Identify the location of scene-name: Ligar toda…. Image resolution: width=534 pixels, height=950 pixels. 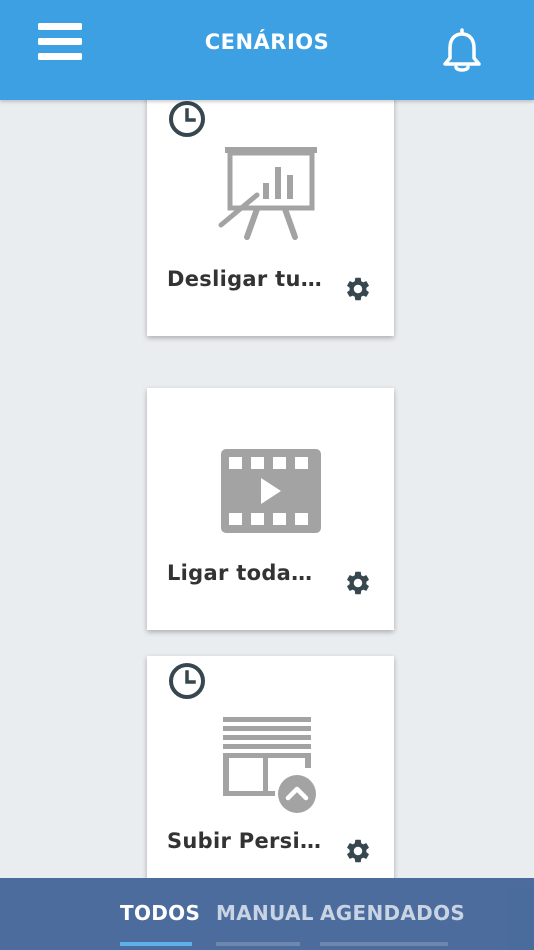
(240, 573).